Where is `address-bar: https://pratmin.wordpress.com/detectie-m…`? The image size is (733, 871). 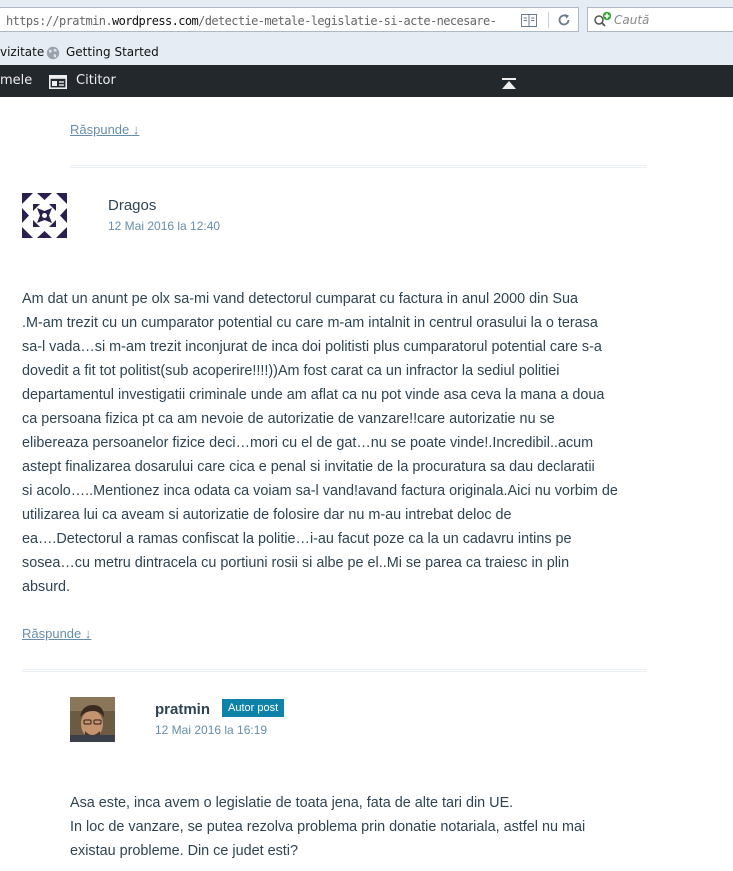 address-bar: https://pratmin.wordpress.com/detectie-m… is located at coordinates (289, 19).